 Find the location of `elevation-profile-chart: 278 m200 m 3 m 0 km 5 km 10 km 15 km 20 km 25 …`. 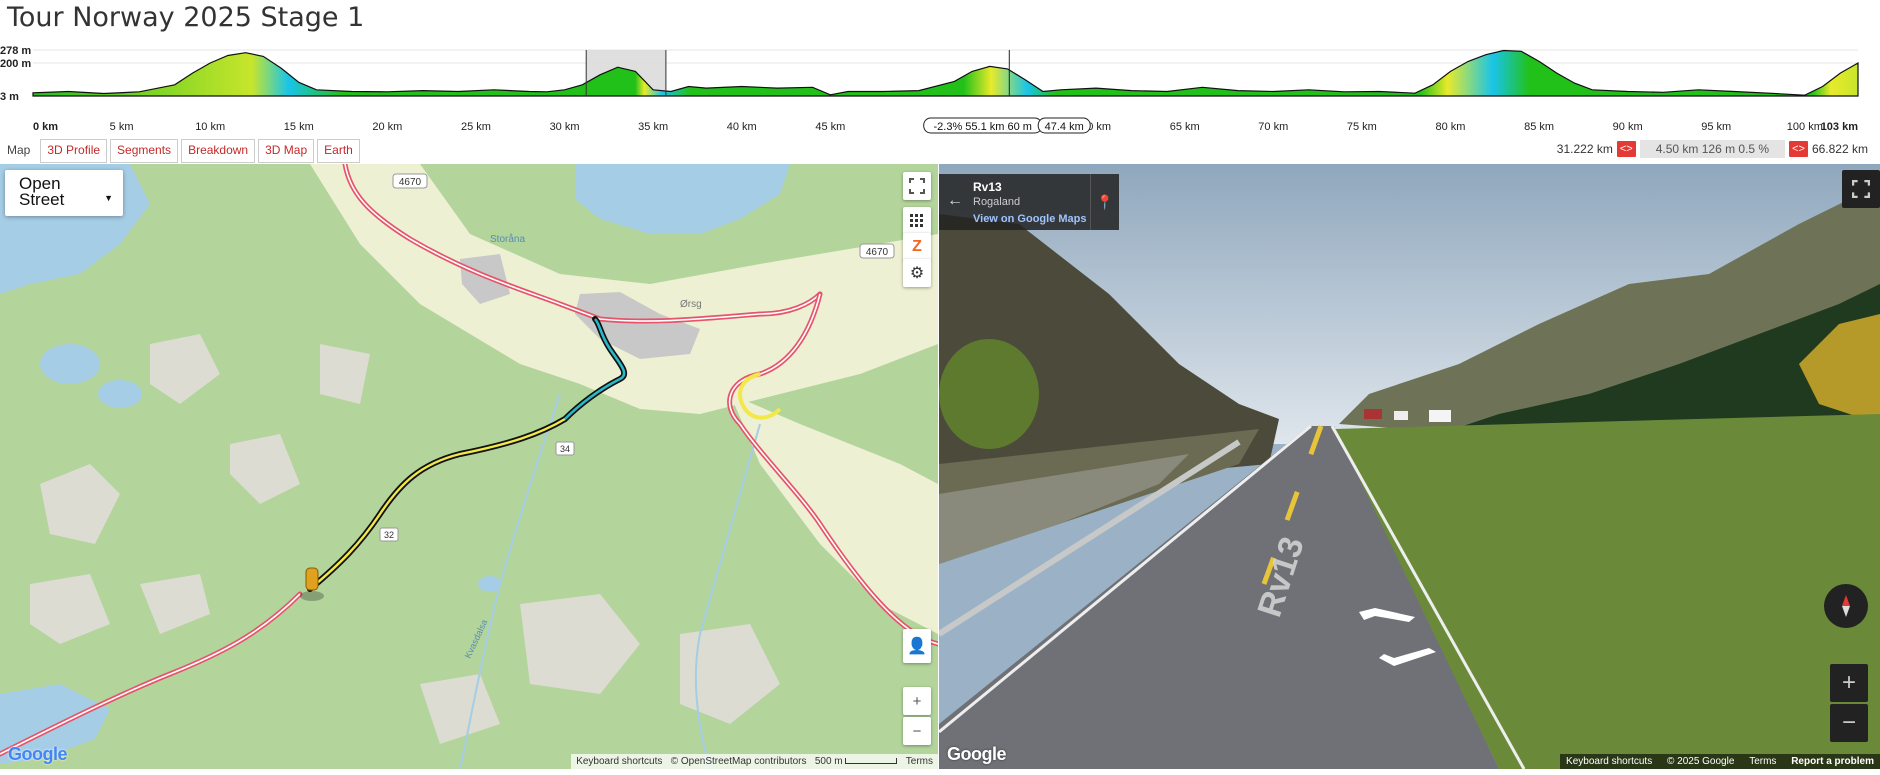

elevation-profile-chart: 278 m200 m 3 m 0 km 5 km 10 km 15 km 20 km 25 … is located at coordinates (940, 90).